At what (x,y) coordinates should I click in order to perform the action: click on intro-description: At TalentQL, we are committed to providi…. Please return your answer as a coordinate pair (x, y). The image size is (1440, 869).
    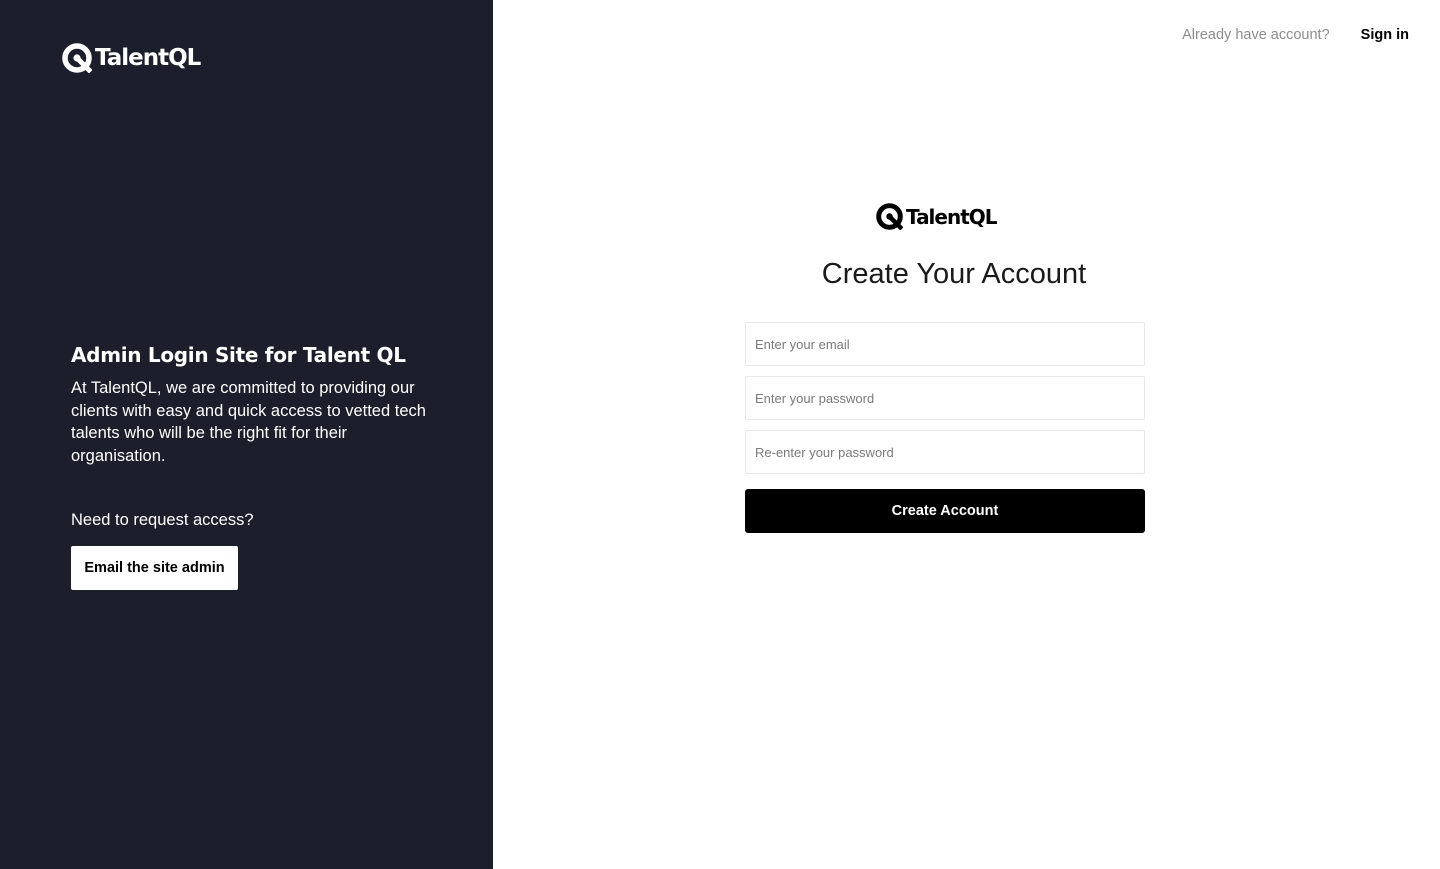
    Looking at the image, I should click on (248, 422).